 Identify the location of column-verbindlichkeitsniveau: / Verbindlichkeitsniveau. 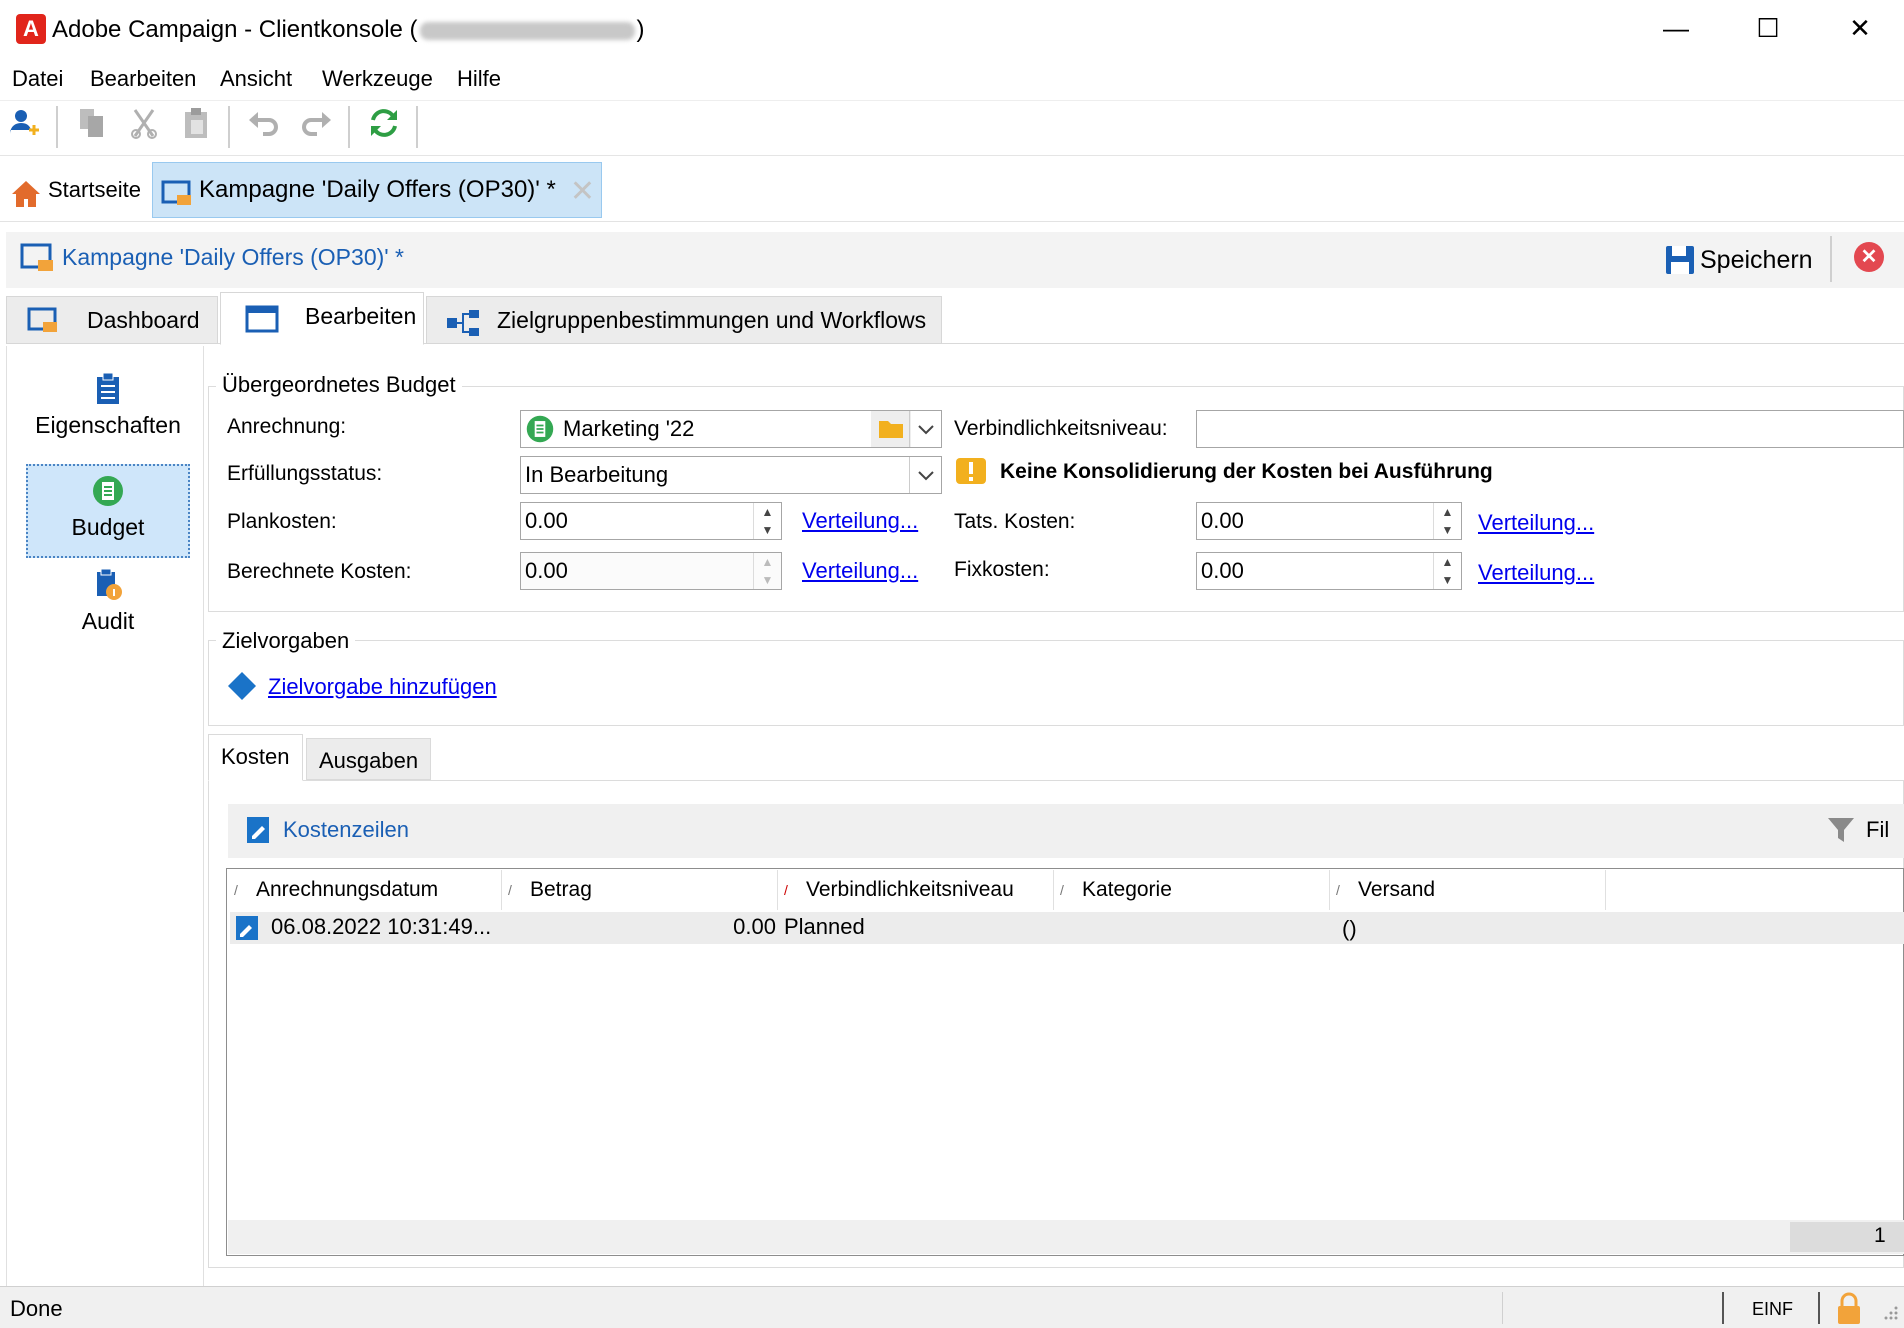
(916, 890).